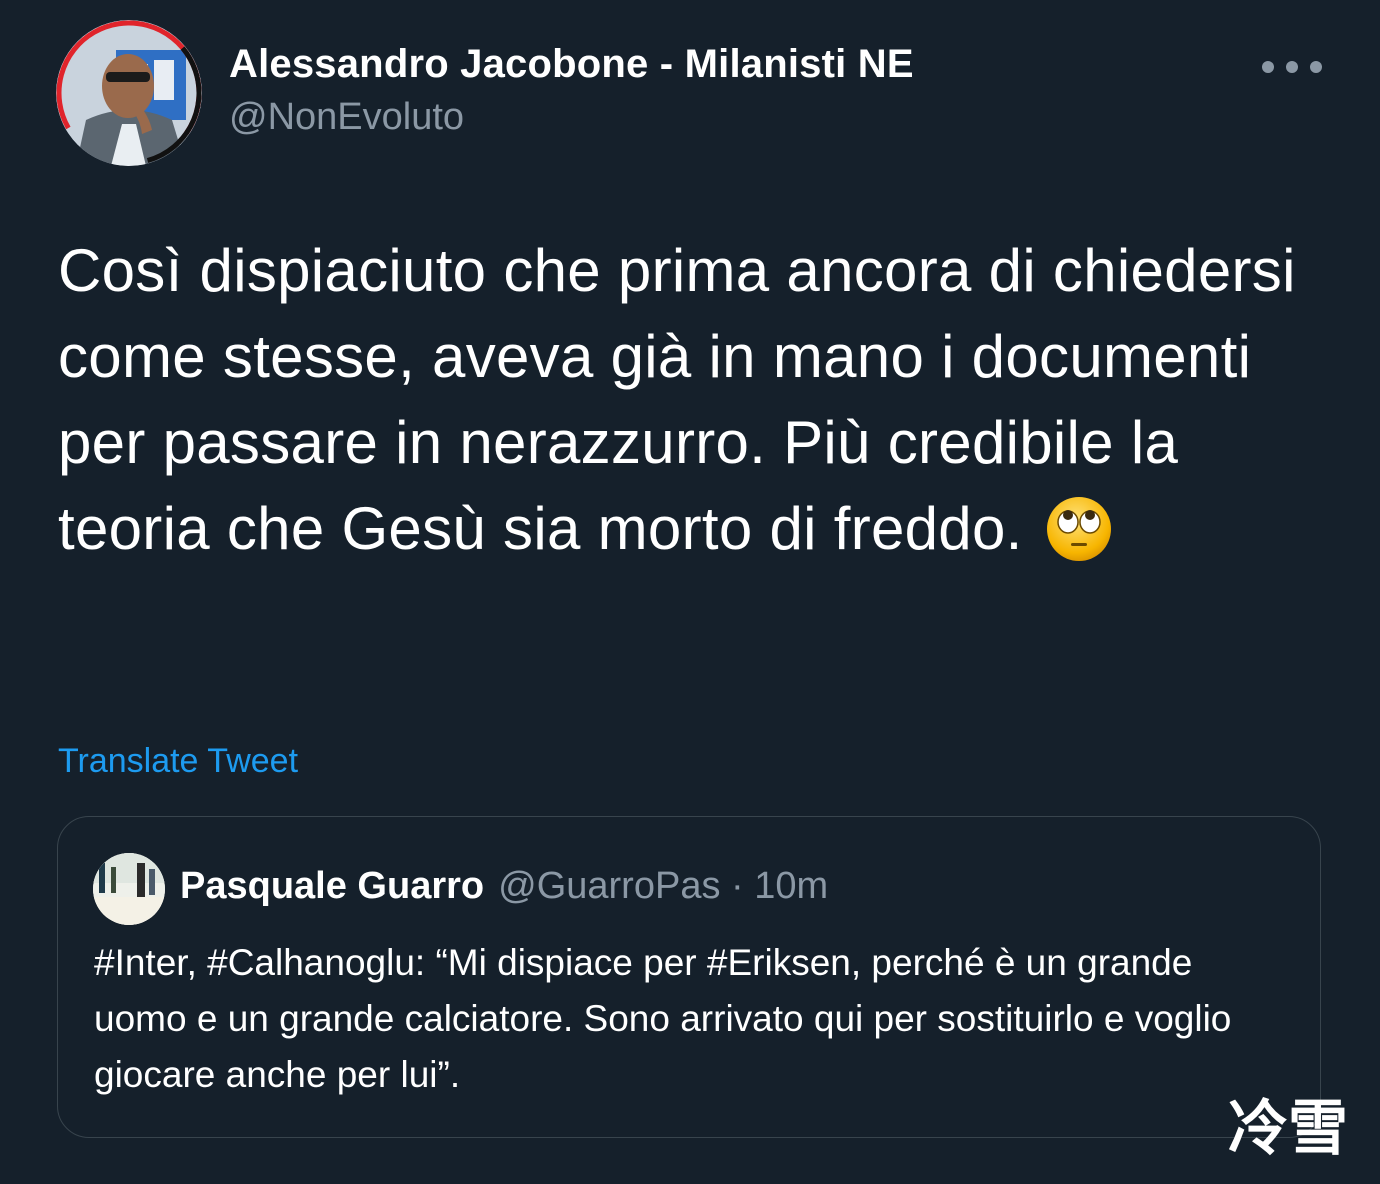 The width and height of the screenshot is (1380, 1184). What do you see at coordinates (178, 761) in the screenshot?
I see `translate-tweet-link: Translate Tweet` at bounding box center [178, 761].